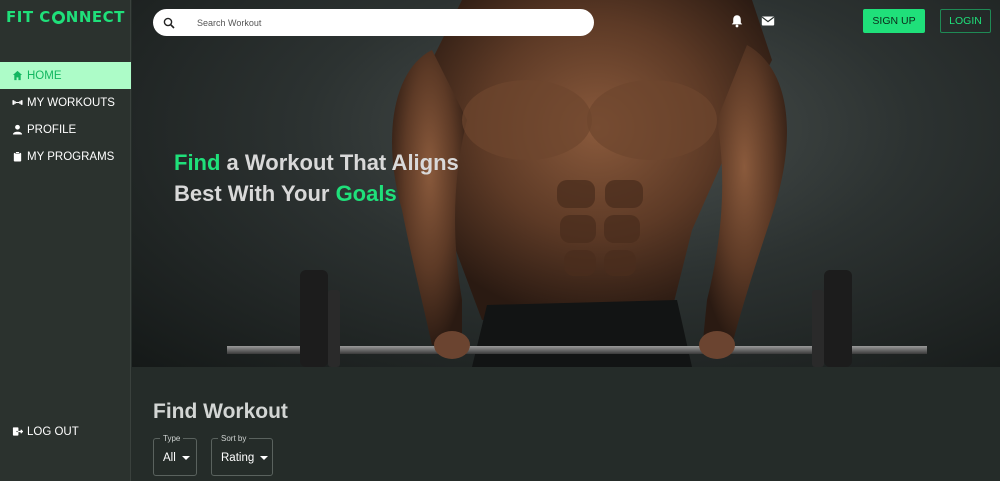 Image resolution: width=1000 pixels, height=481 pixels. I want to click on sort-select: Sort by Rating, so click(242, 455).